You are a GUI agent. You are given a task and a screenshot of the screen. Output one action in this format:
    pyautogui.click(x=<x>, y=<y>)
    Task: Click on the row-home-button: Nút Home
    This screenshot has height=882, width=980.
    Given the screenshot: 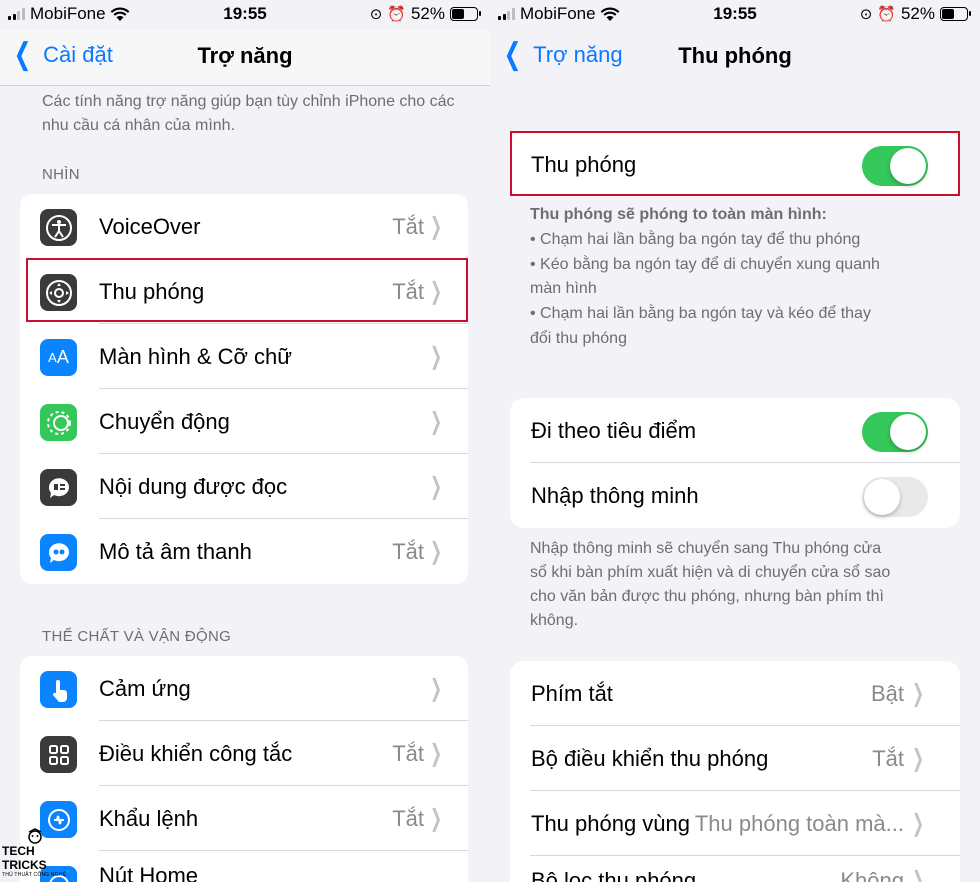 What is the action you would take?
    pyautogui.click(x=244, y=866)
    